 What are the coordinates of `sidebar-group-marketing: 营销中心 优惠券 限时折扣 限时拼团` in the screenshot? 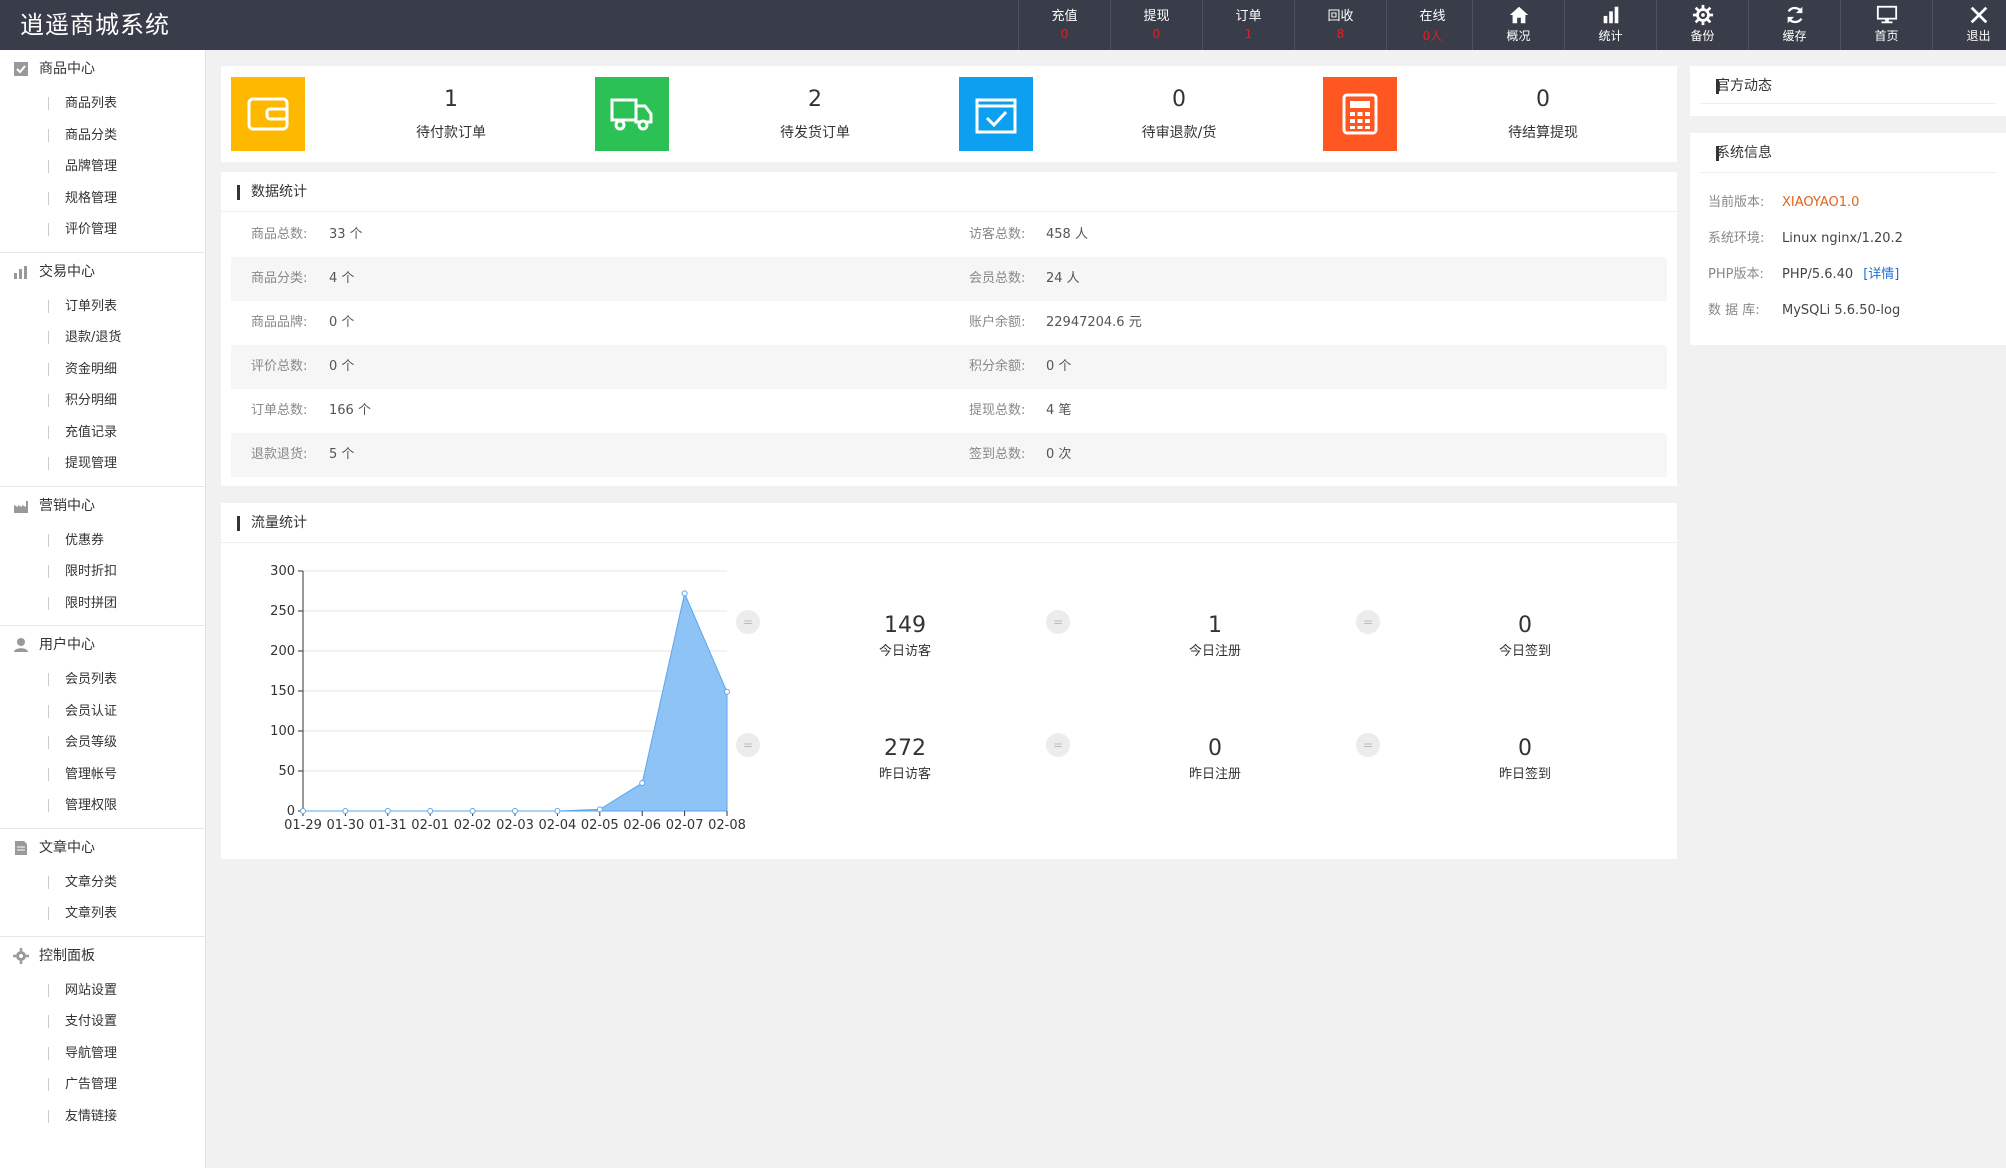 It's located at (102, 556).